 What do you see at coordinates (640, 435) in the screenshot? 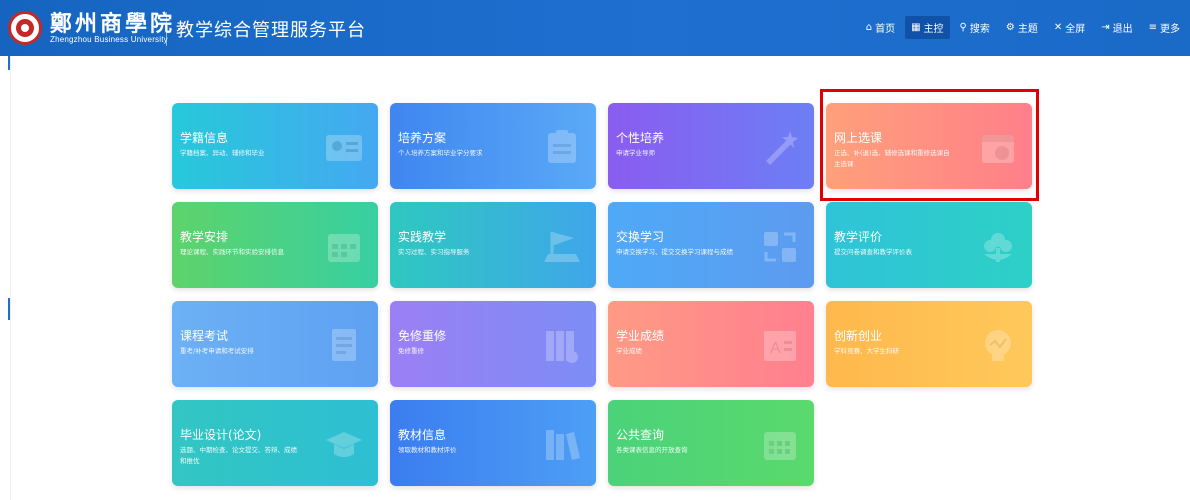
I see `module-title: 公共查询` at bounding box center [640, 435].